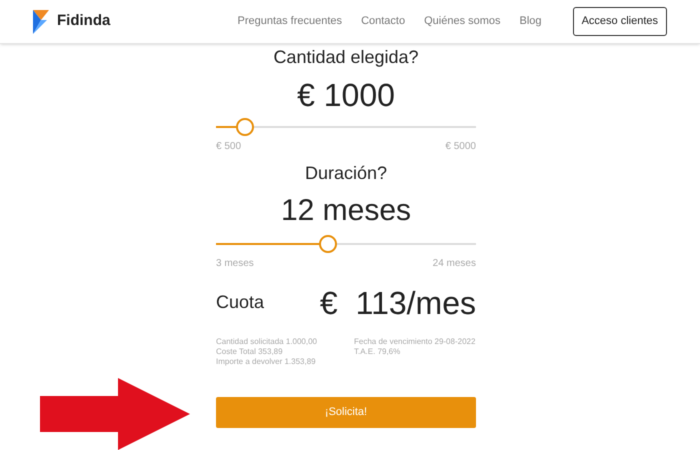 This screenshot has width=700, height=450. I want to click on slider-max-label: 24 meses, so click(454, 263).